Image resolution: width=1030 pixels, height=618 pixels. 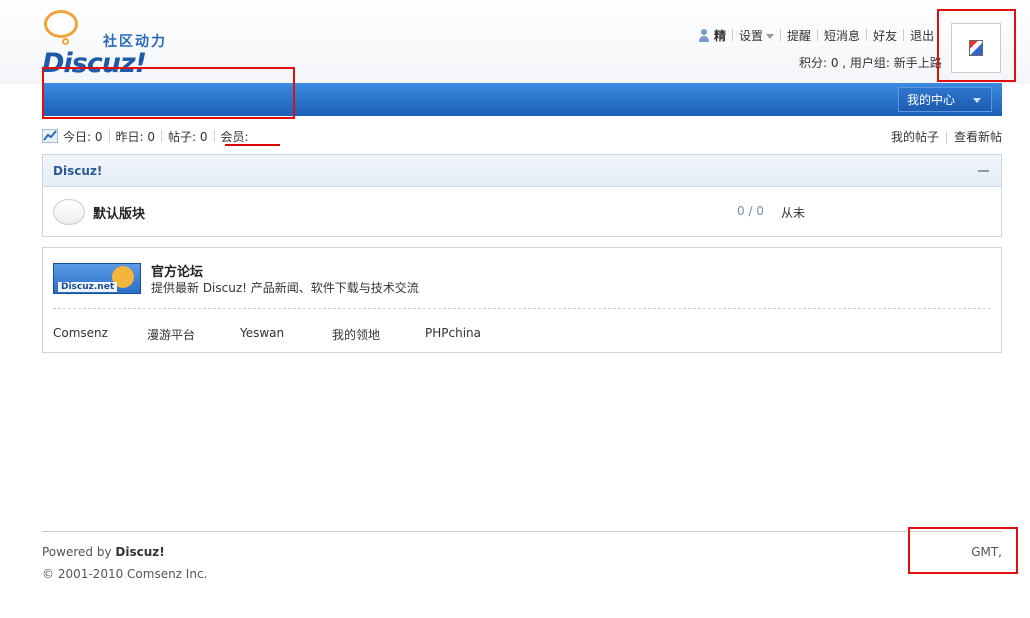 I want to click on official-forum-link: 官方论坛, so click(x=177, y=270).